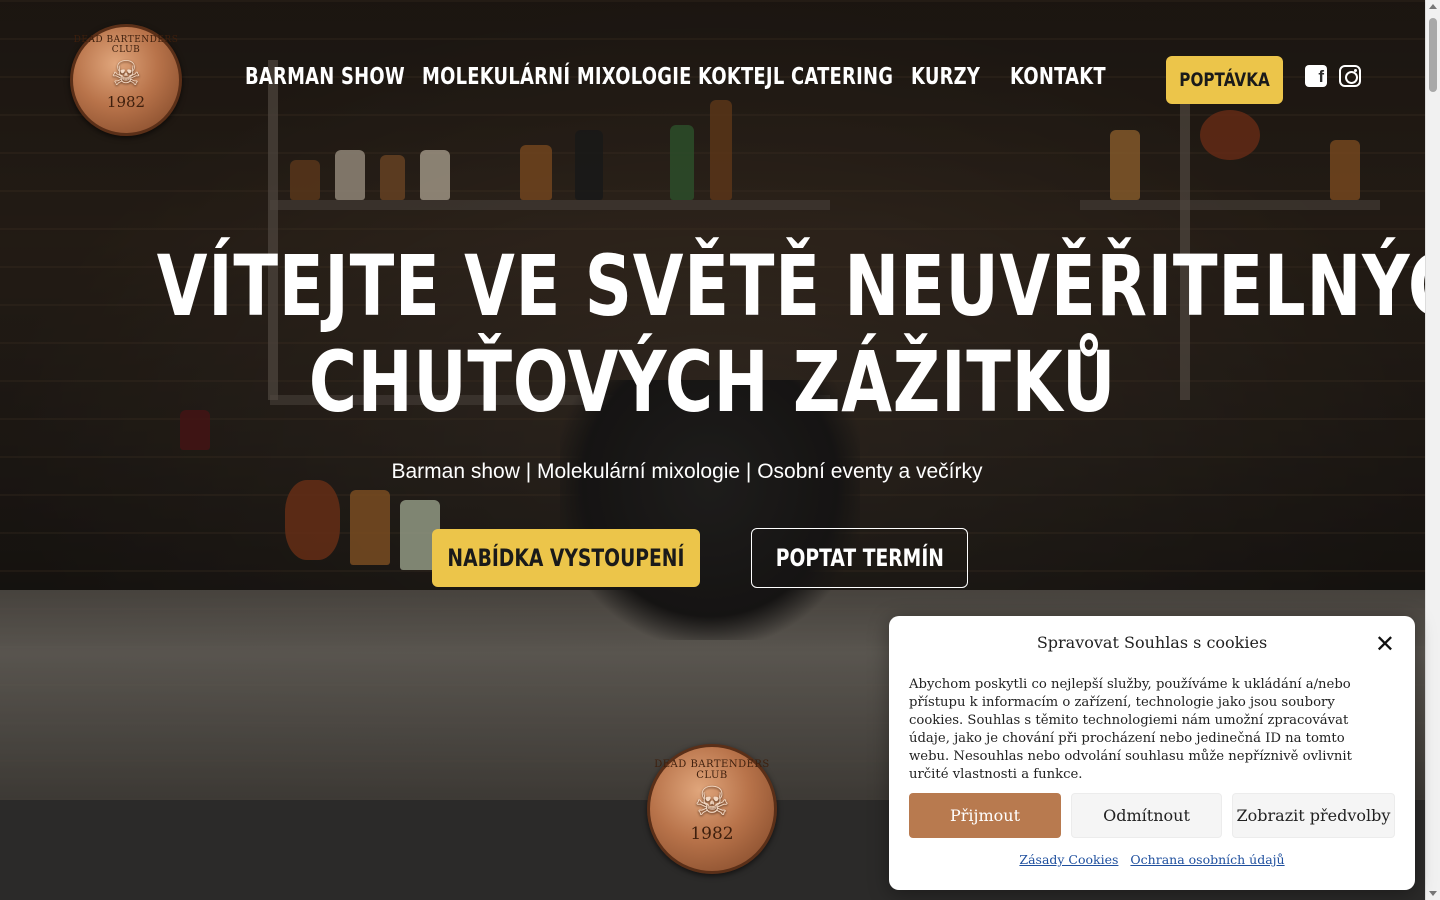 This screenshot has height=900, width=1440. I want to click on deny-cookies-button: Odmítnout, so click(1146, 815).